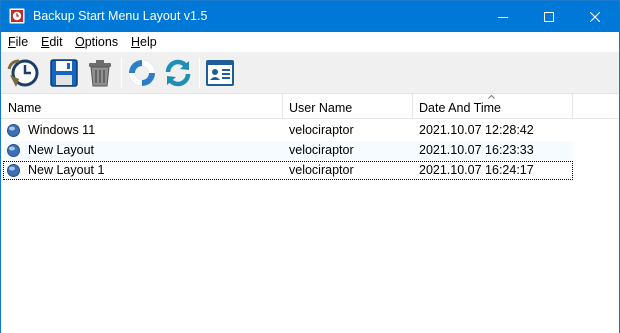  I want to click on save-button, so click(64, 73).